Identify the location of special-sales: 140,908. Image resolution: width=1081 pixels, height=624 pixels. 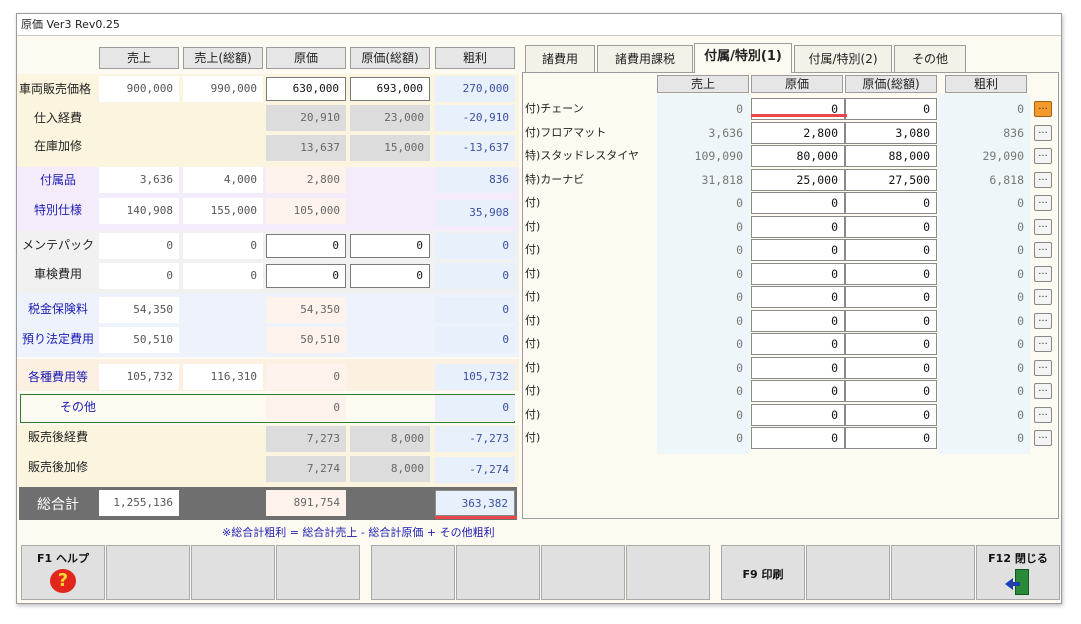
(139, 211).